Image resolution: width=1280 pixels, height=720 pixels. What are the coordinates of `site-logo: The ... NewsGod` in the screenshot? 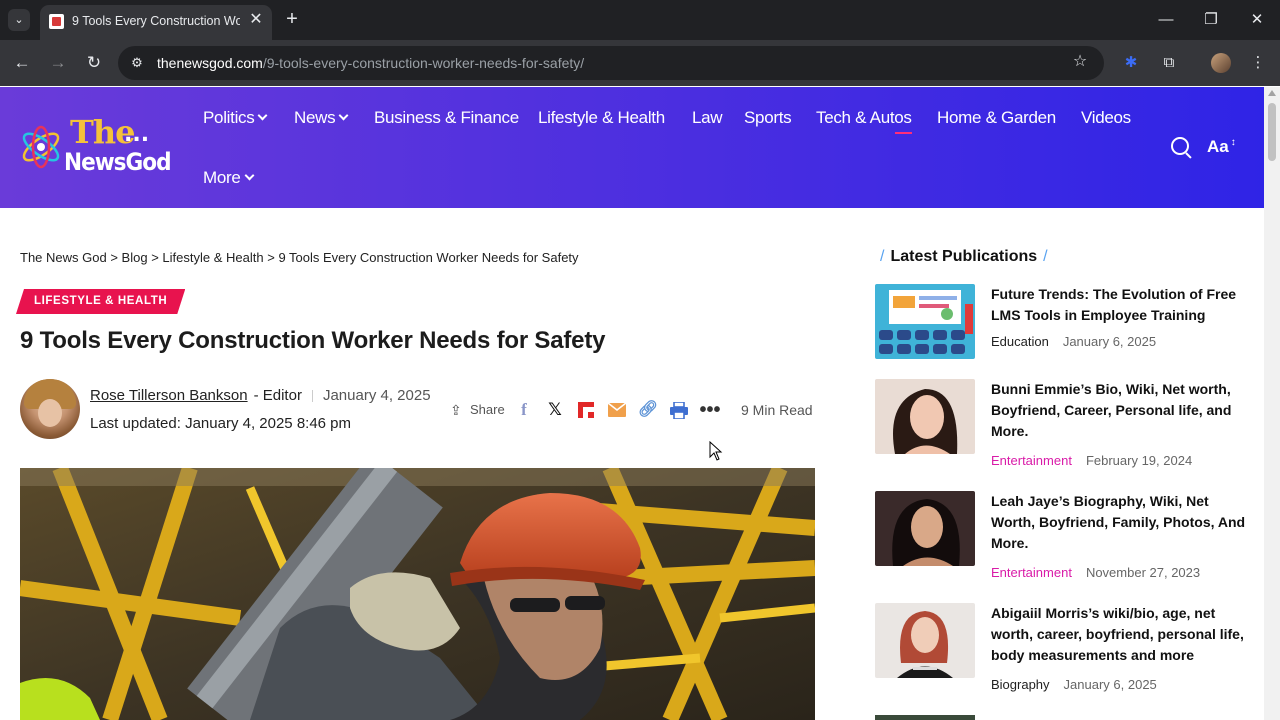 It's located at (95, 147).